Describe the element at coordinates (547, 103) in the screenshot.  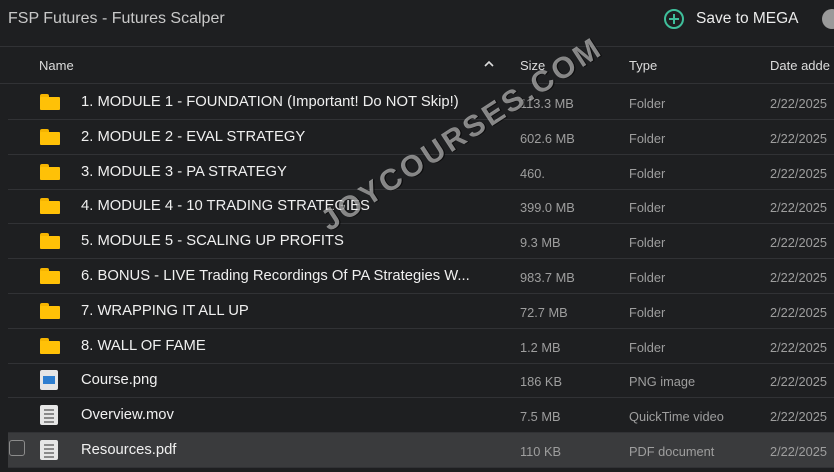
I see `file-size: 113.3 MB` at that location.